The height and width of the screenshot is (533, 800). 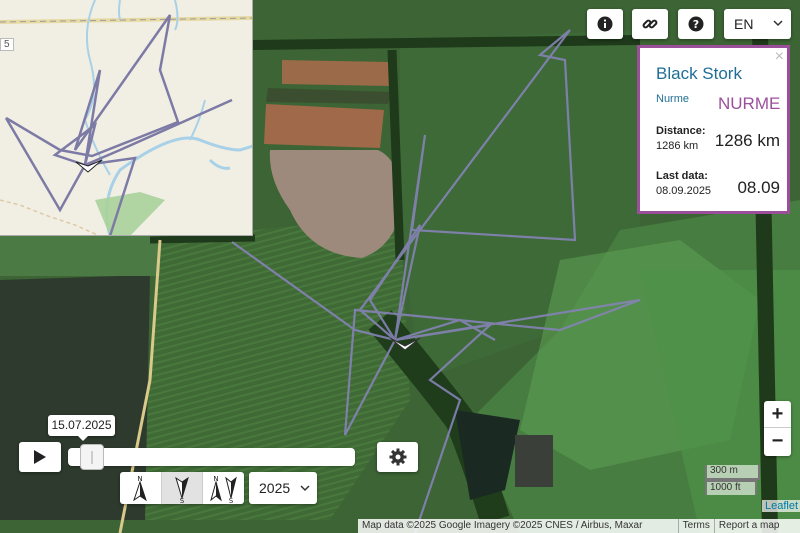 What do you see at coordinates (744, 24) in the screenshot?
I see `language-value: EN` at bounding box center [744, 24].